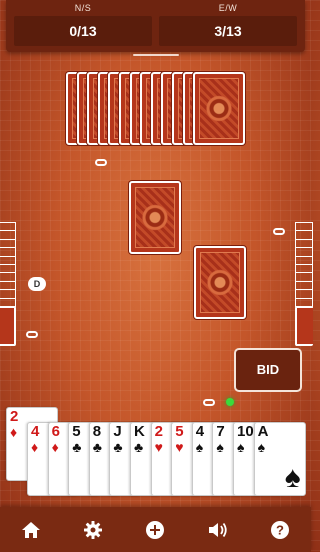 Image resolution: width=320 pixels, height=552 pixels. Describe the element at coordinates (101, 162) in the screenshot. I see `north-bid-indicator` at that location.